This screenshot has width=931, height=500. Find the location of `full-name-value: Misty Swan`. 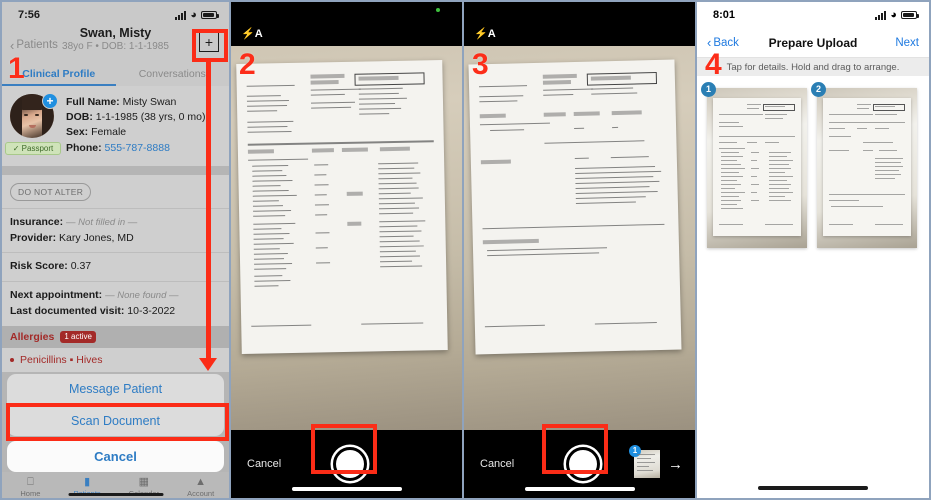

full-name-value: Misty Swan is located at coordinates (149, 102).